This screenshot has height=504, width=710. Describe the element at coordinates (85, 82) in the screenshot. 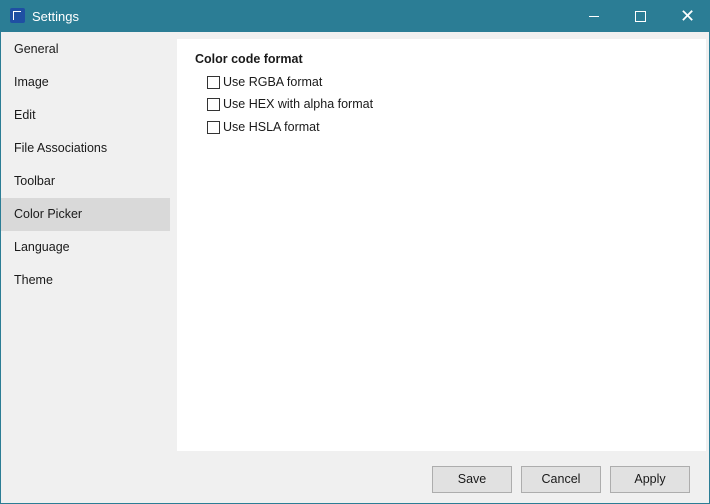

I see `sidebar-item-image: Image` at that location.